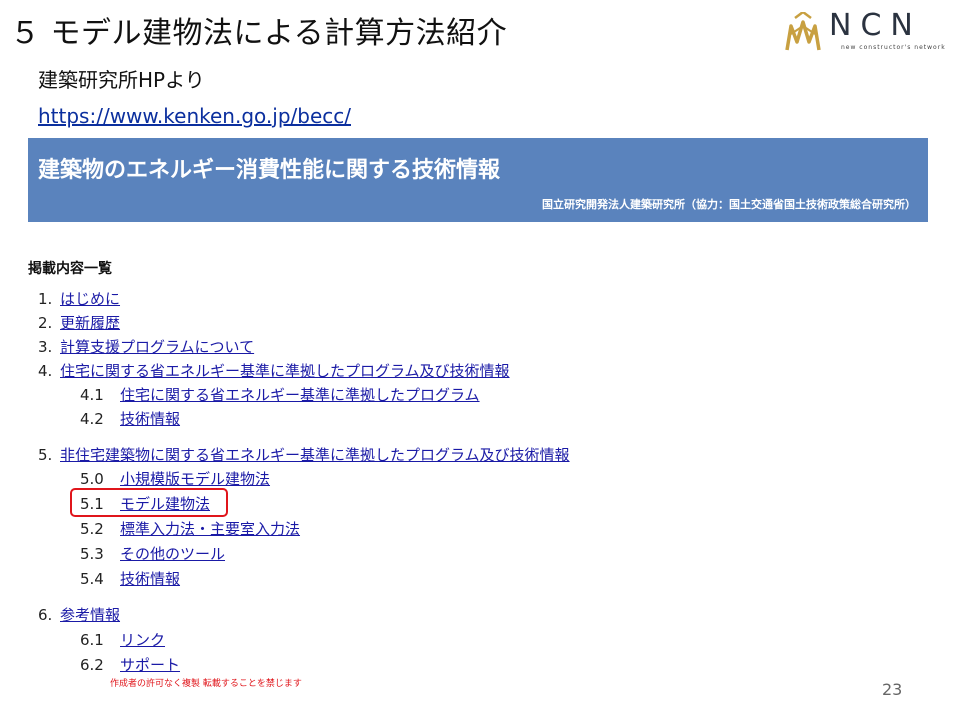 The image size is (960, 720). I want to click on list-item: 6.2 サポート, so click(130, 665).